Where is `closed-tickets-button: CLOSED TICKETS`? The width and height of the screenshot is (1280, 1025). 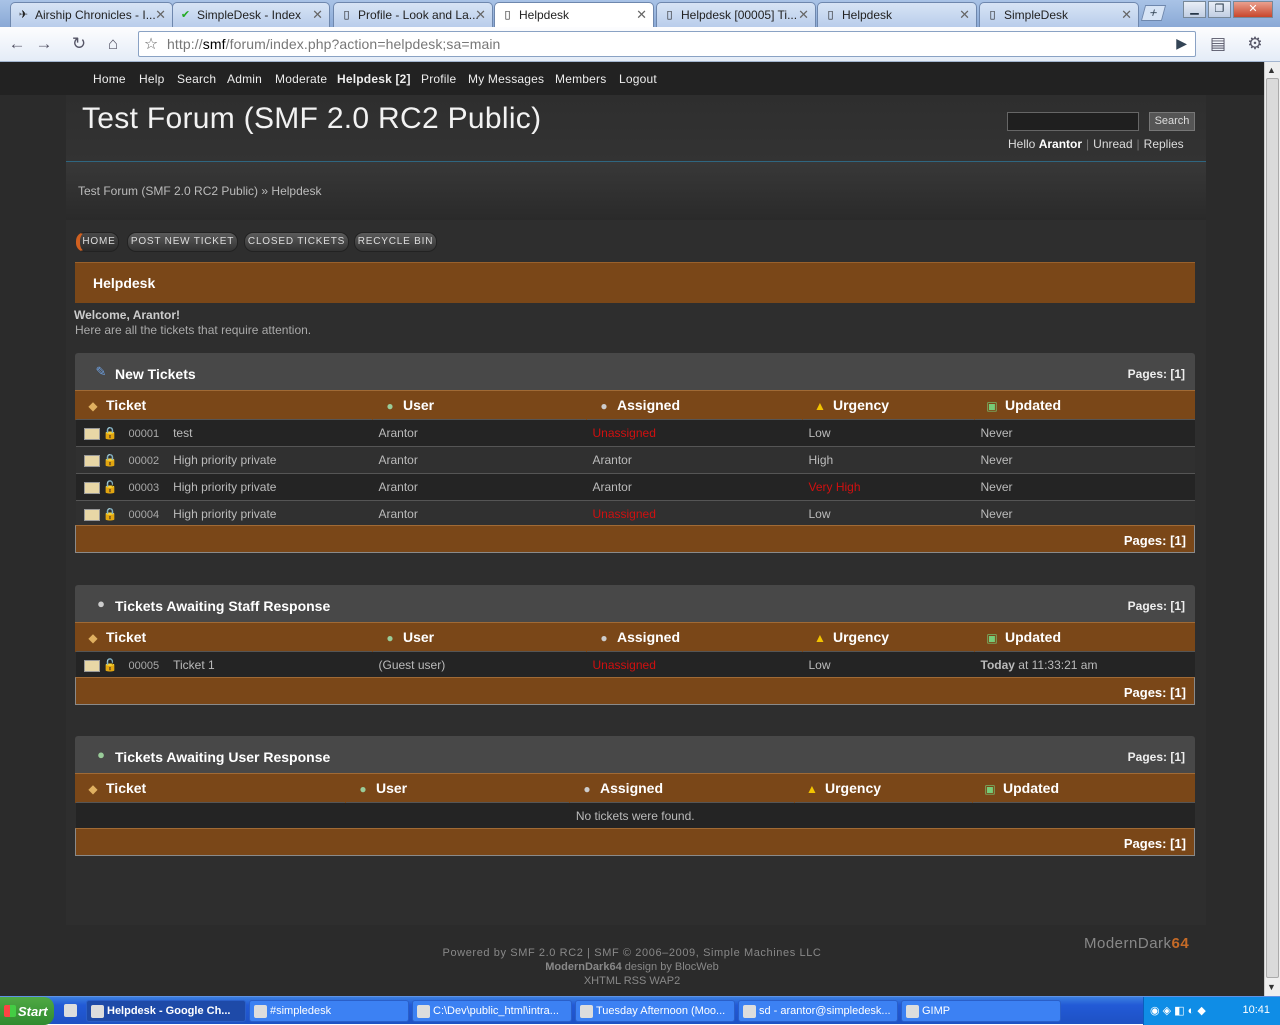
closed-tickets-button: CLOSED TICKETS is located at coordinates (296, 242).